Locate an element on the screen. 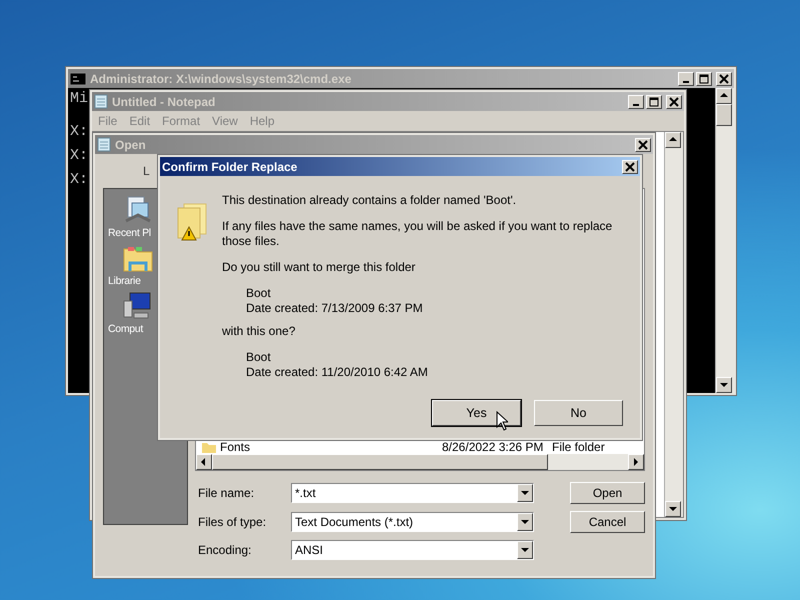 The width and height of the screenshot is (800, 600). place-item: Comput is located at coordinates (133, 313).